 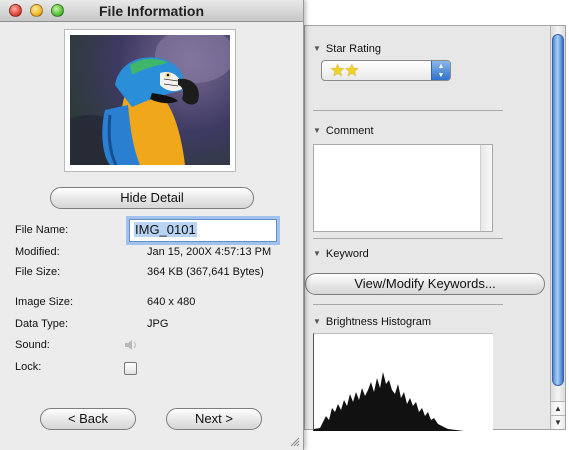 I want to click on file-size-value: 364 KB (367,641 Bytes), so click(x=205, y=272).